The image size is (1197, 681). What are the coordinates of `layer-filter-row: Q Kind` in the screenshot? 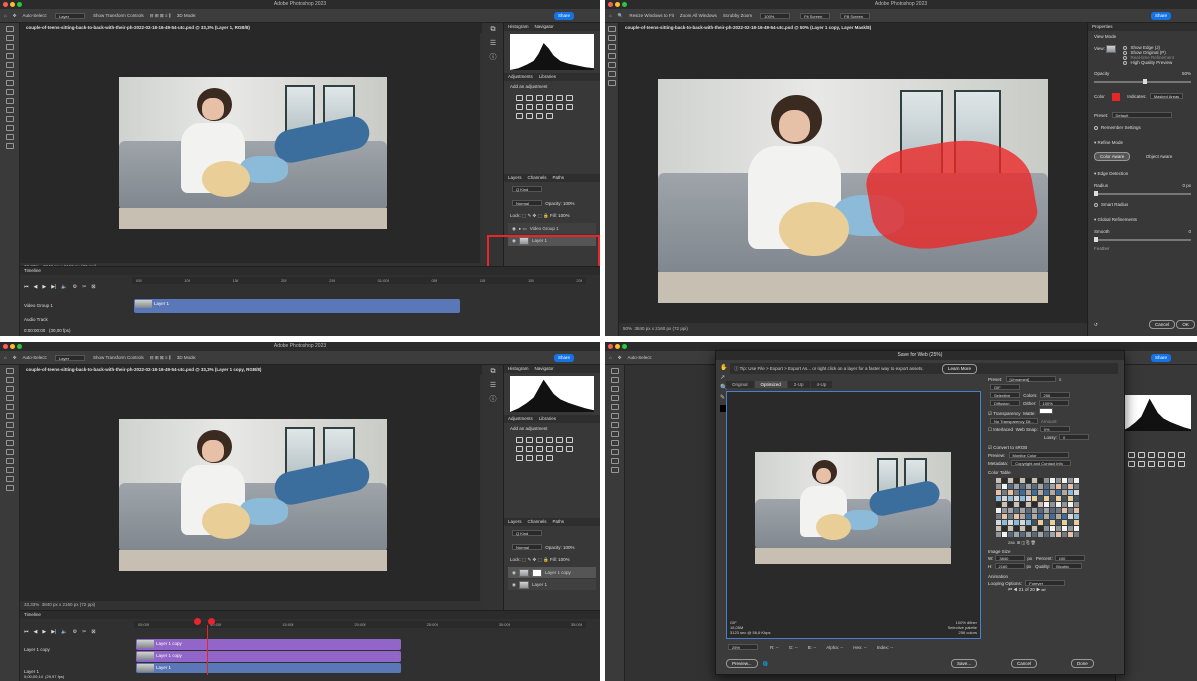 It's located at (552, 533).